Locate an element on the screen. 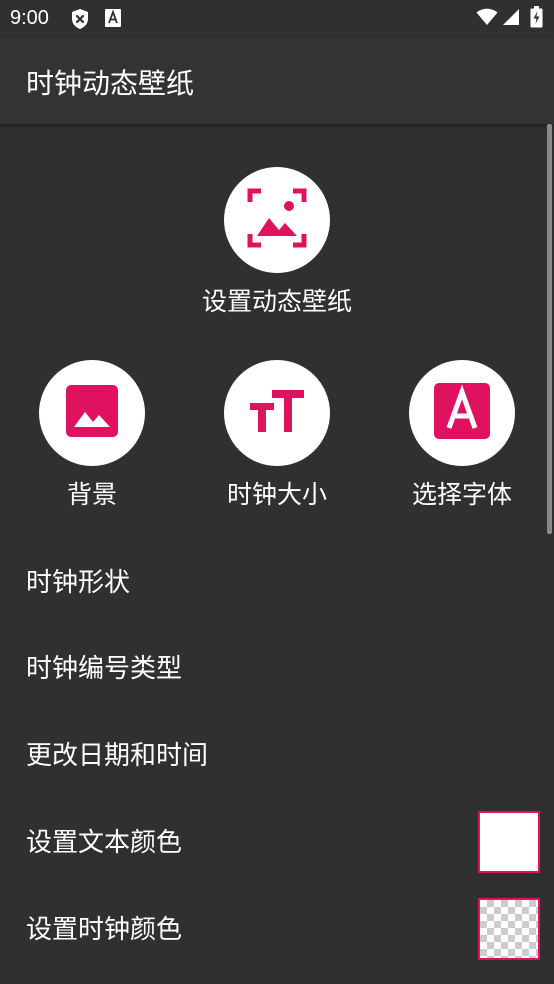 This screenshot has width=554, height=984. shield-x-icon is located at coordinates (80, 21).